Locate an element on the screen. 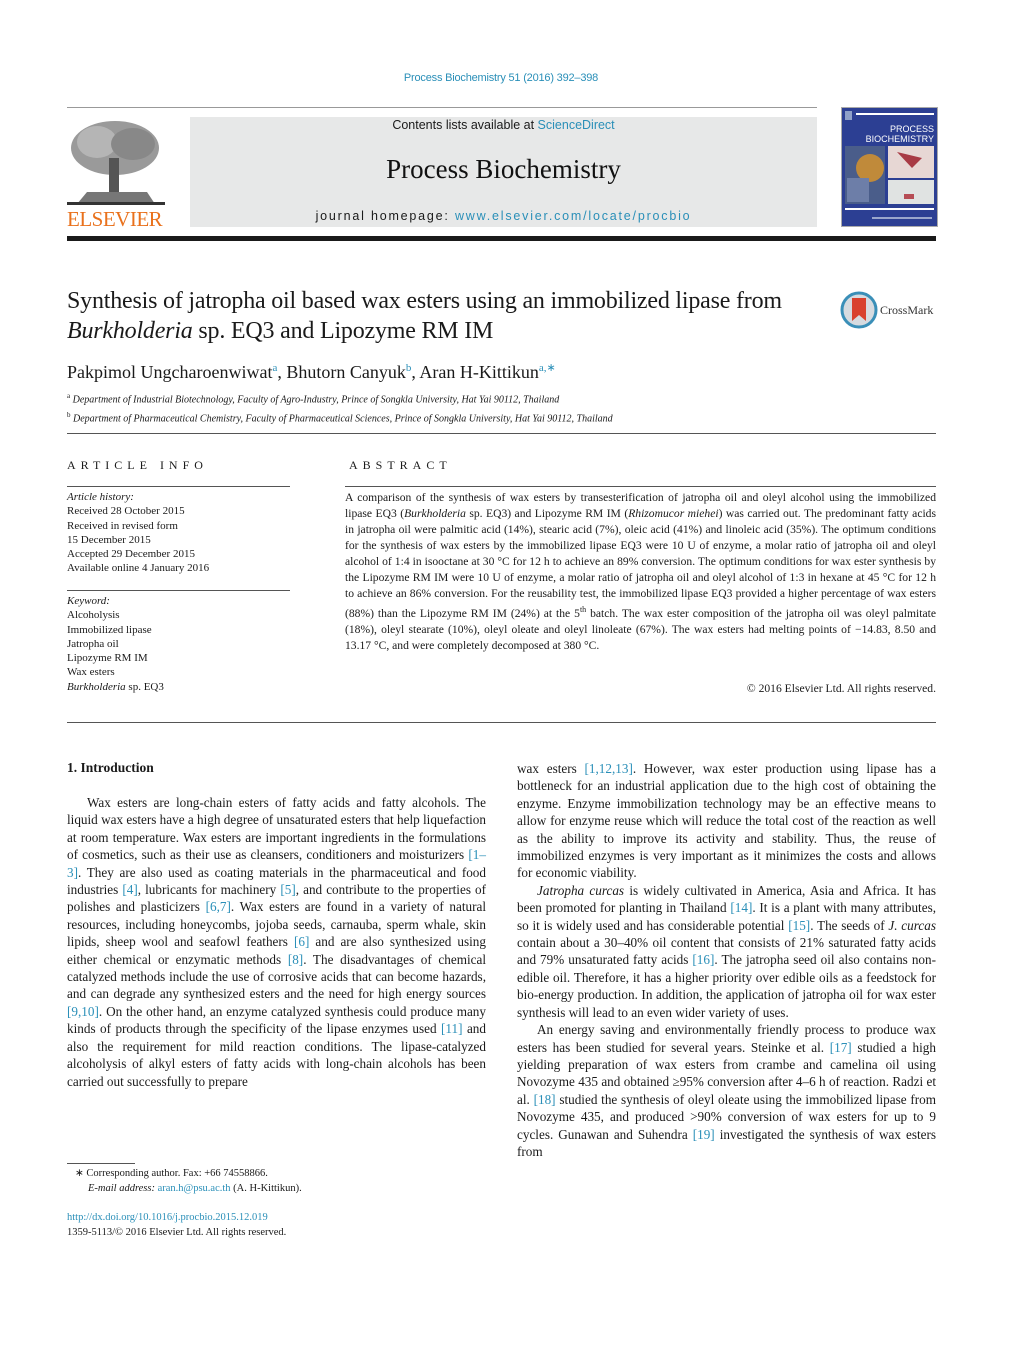 The width and height of the screenshot is (1020, 1351). keyword: Wax esters is located at coordinates (91, 672).